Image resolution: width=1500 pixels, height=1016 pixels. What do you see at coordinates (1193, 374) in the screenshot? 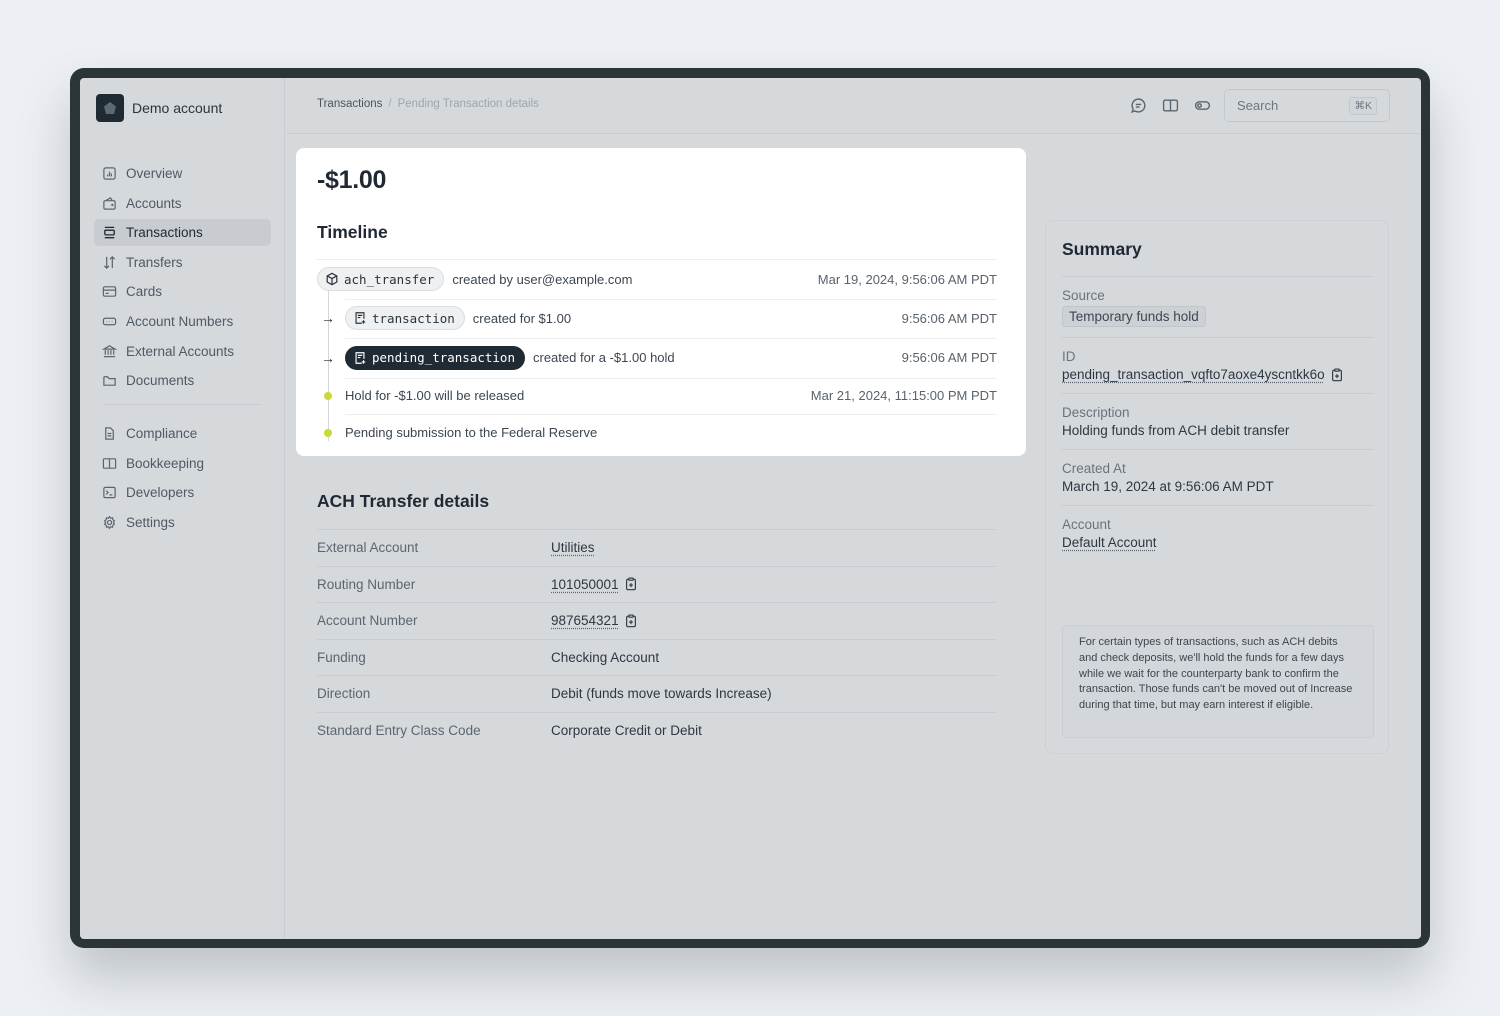
I see `id-value: pending_transaction_vqfto7aoxe4yscntkk6o` at bounding box center [1193, 374].